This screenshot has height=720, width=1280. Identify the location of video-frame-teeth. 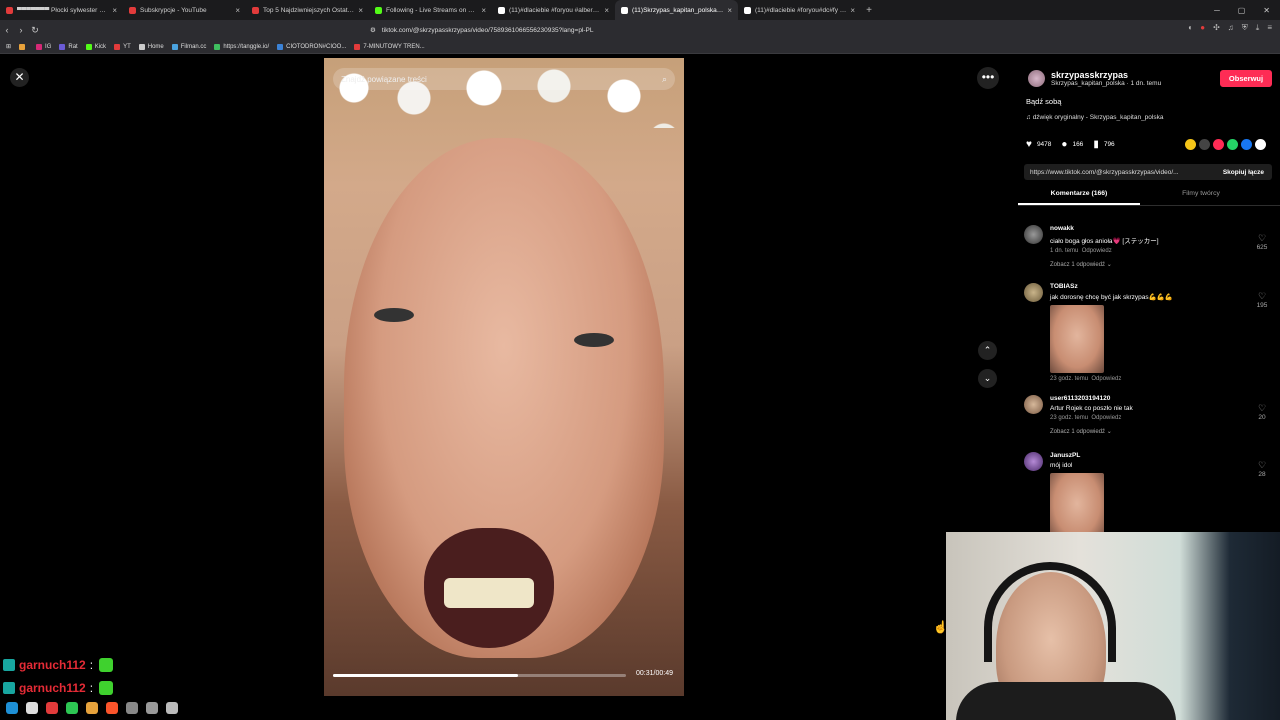
(489, 593).